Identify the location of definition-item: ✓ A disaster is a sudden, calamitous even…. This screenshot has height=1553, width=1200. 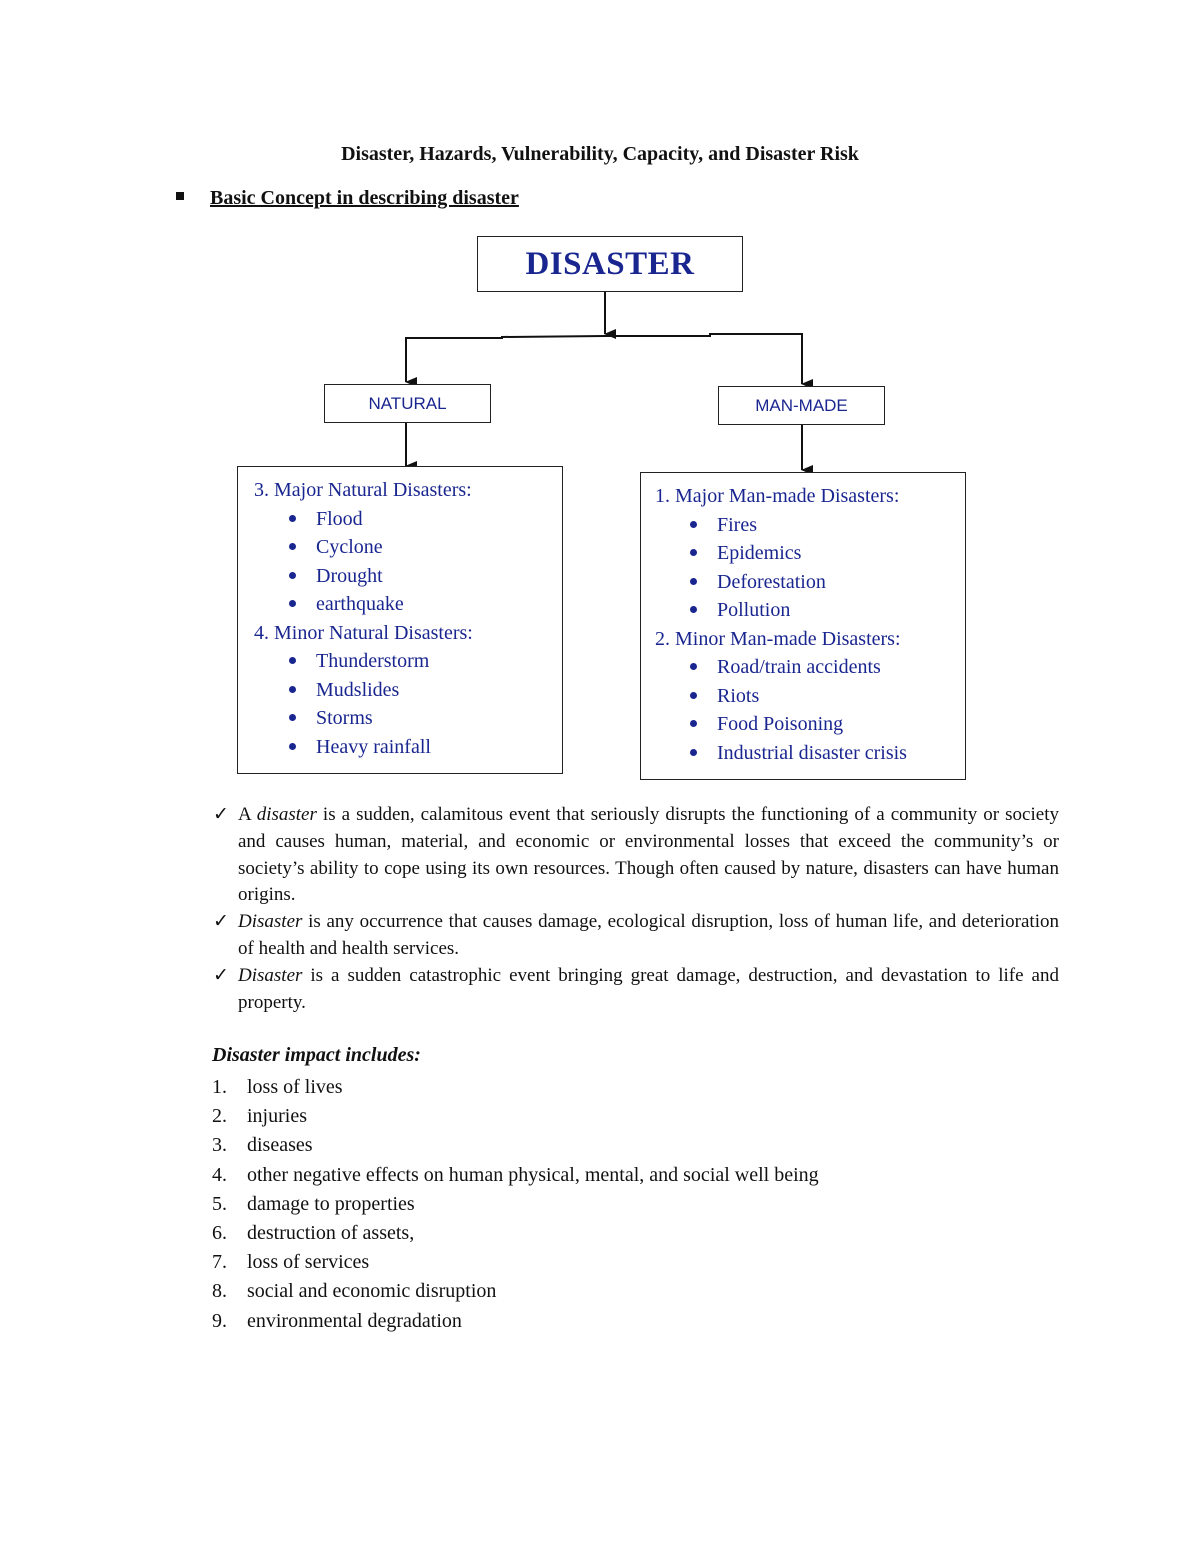
(636, 855).